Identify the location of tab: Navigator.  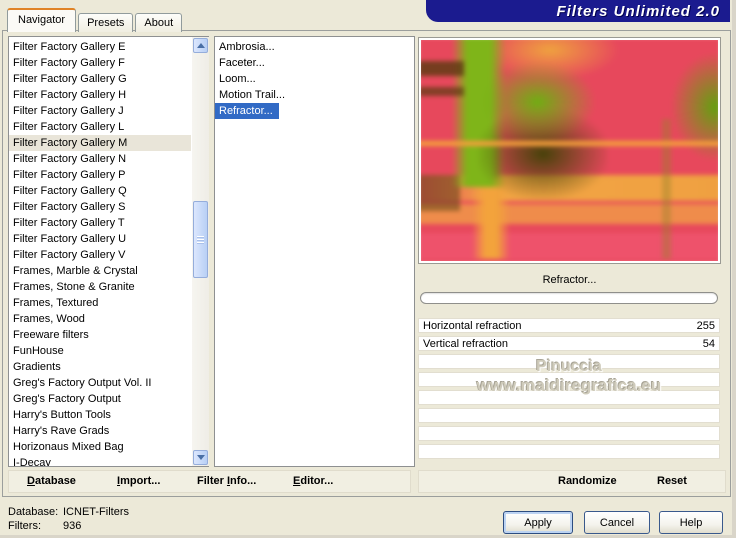
(42, 20).